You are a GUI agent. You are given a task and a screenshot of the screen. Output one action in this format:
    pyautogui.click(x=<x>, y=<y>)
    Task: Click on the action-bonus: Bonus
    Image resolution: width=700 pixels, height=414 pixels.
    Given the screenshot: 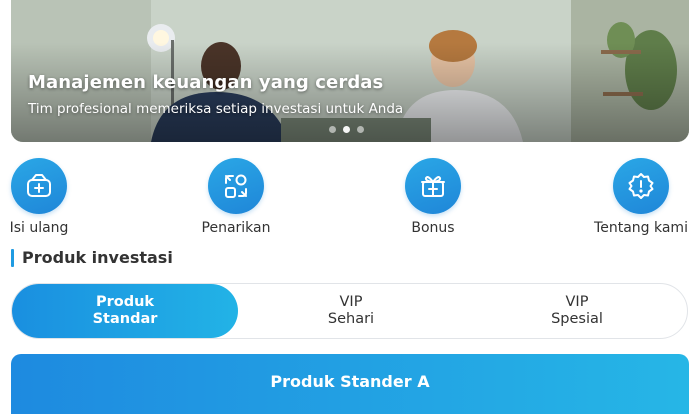 What is the action you would take?
    pyautogui.click(x=433, y=197)
    